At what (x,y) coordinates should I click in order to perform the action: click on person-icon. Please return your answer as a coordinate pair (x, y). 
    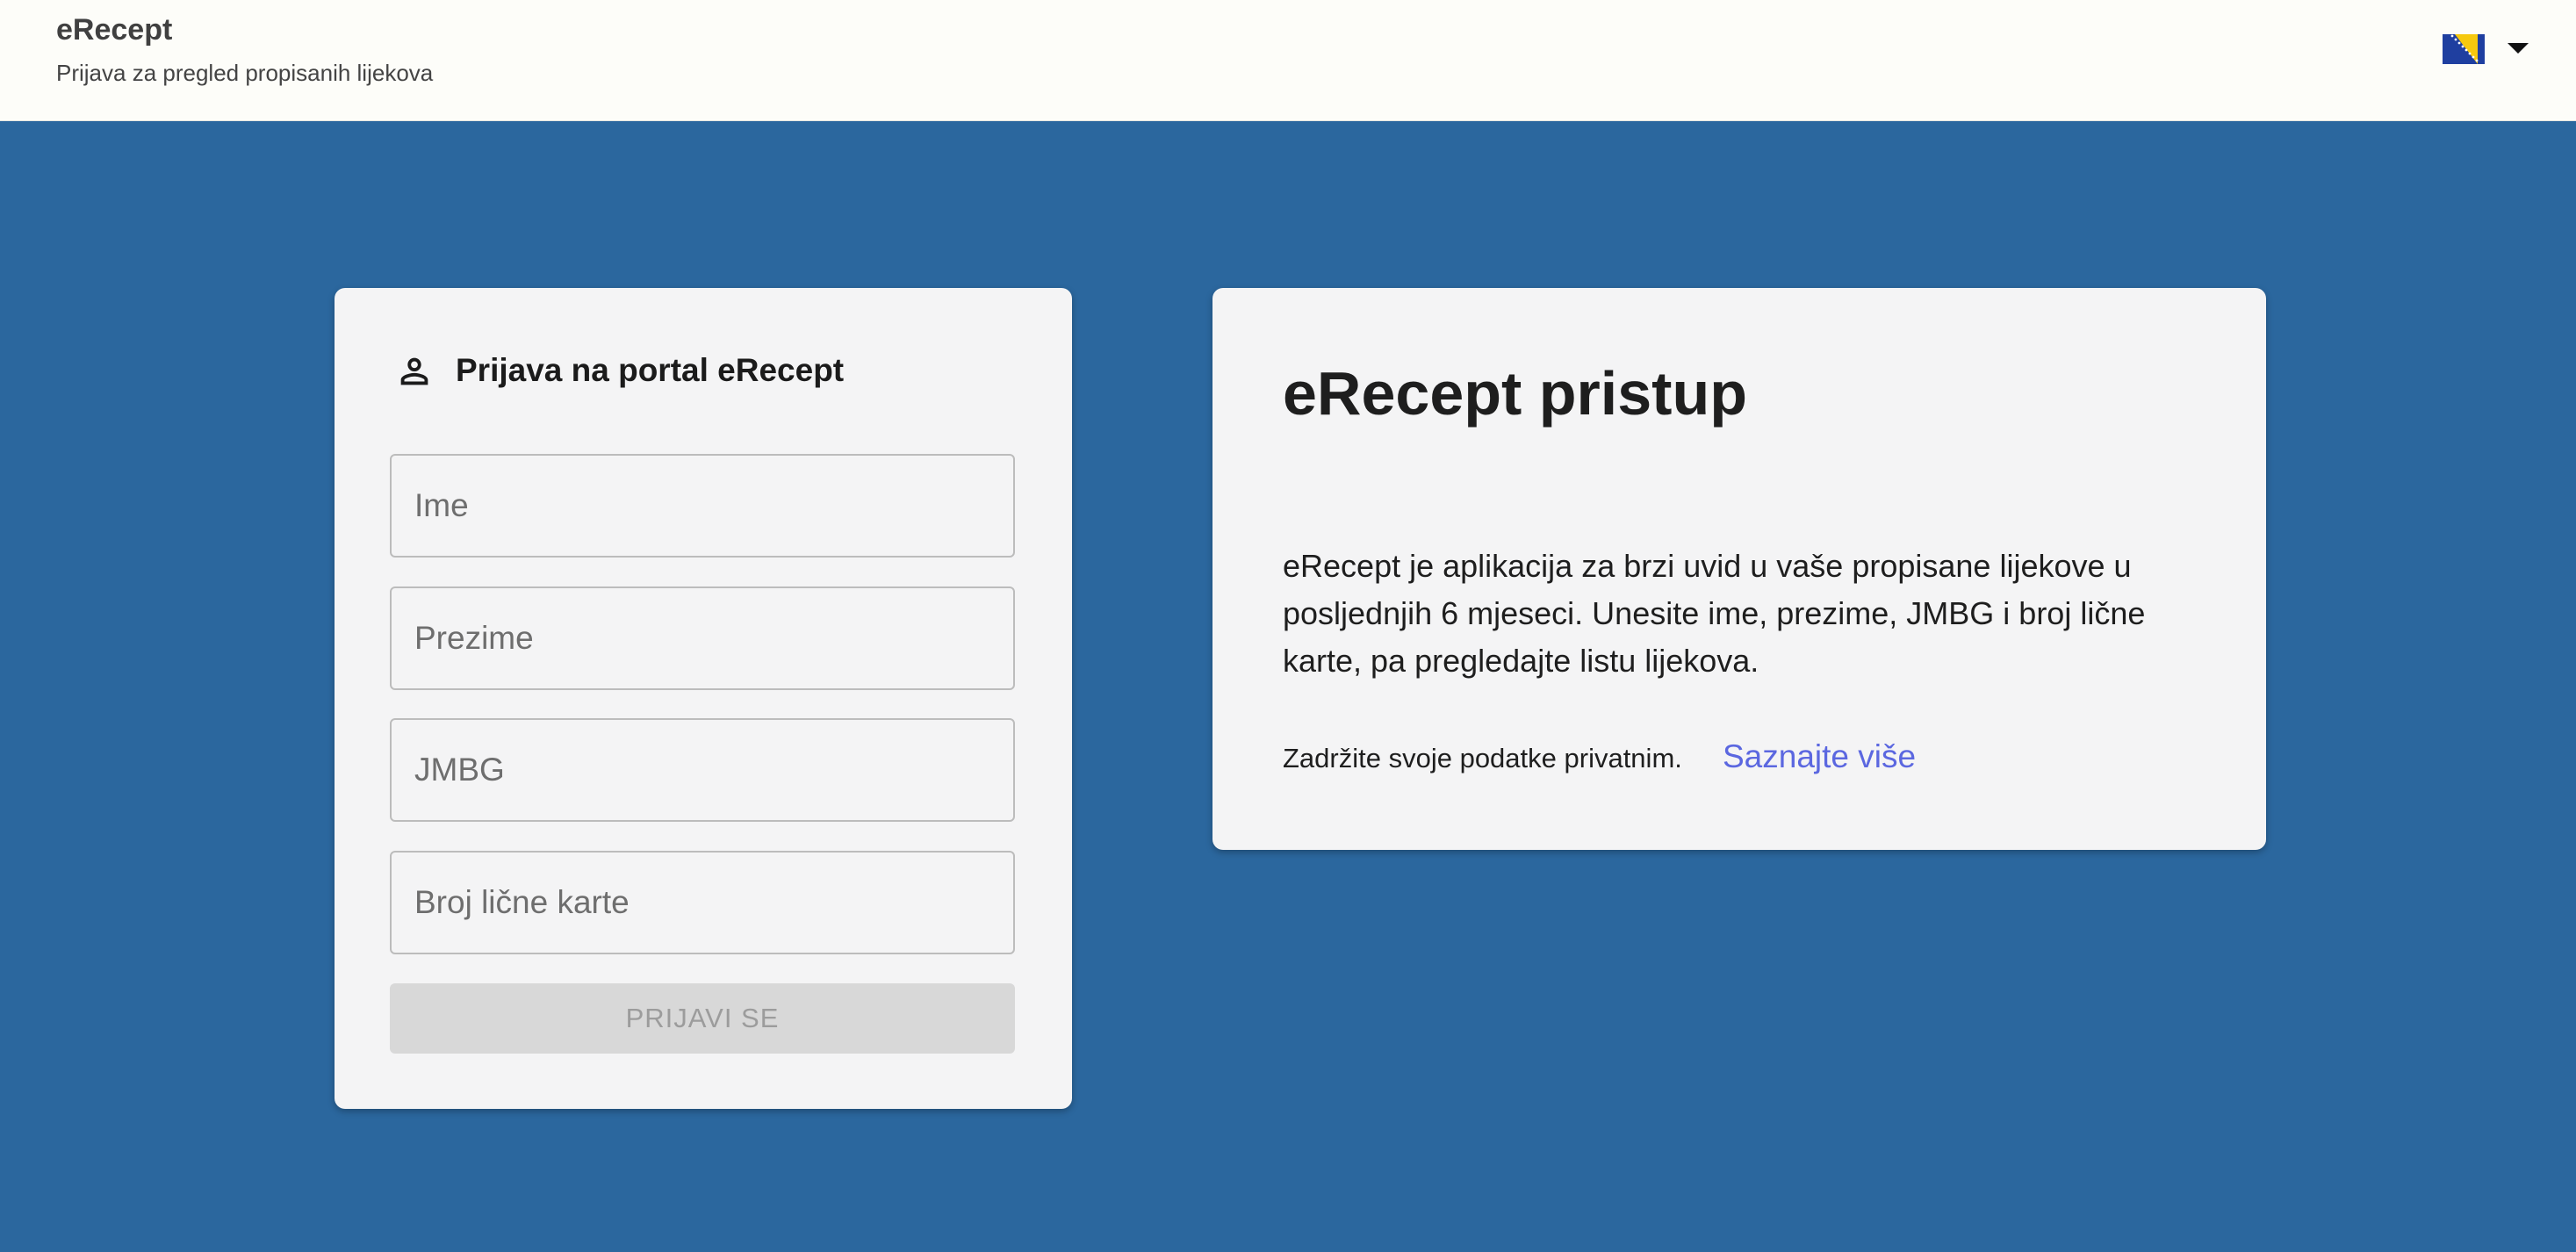
    Looking at the image, I should click on (414, 371).